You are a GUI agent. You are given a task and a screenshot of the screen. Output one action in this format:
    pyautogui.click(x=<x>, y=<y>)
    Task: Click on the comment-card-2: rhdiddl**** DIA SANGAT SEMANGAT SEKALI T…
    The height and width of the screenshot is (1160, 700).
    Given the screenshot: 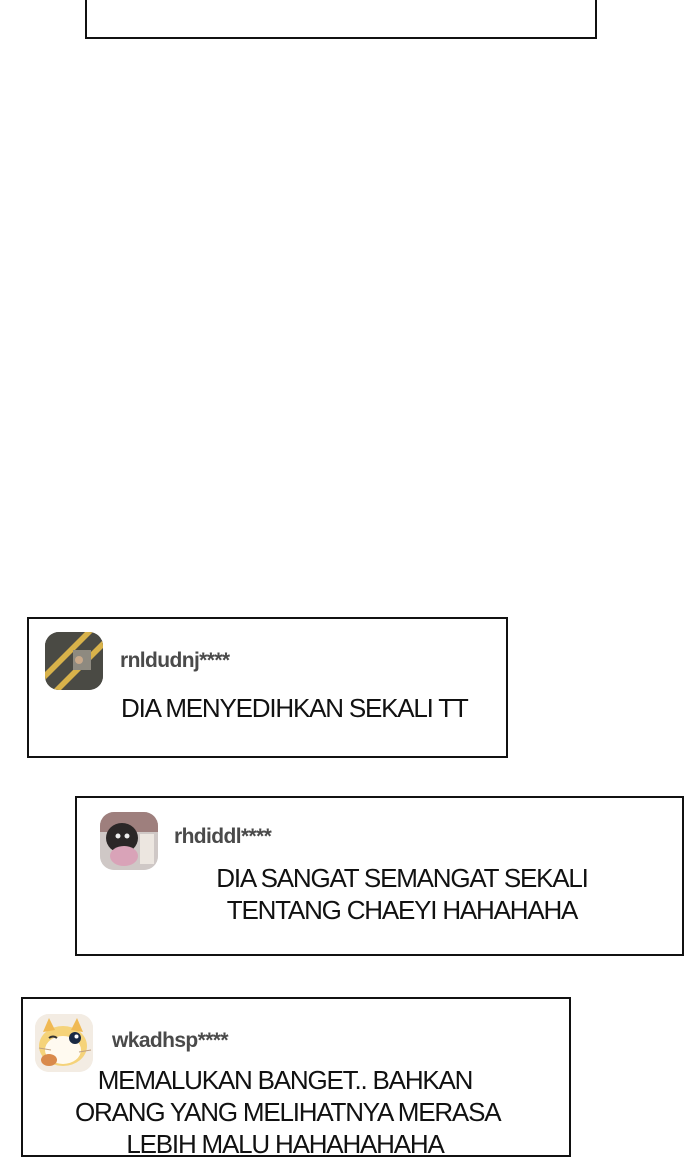 What is the action you would take?
    pyautogui.click(x=379, y=876)
    